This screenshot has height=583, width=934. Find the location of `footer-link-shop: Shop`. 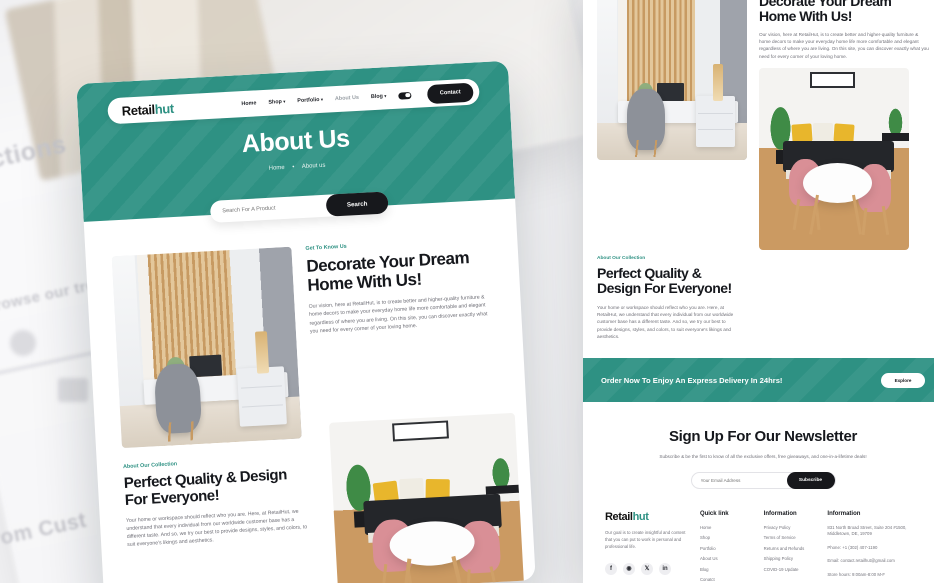

footer-link-shop: Shop is located at coordinates (727, 537).